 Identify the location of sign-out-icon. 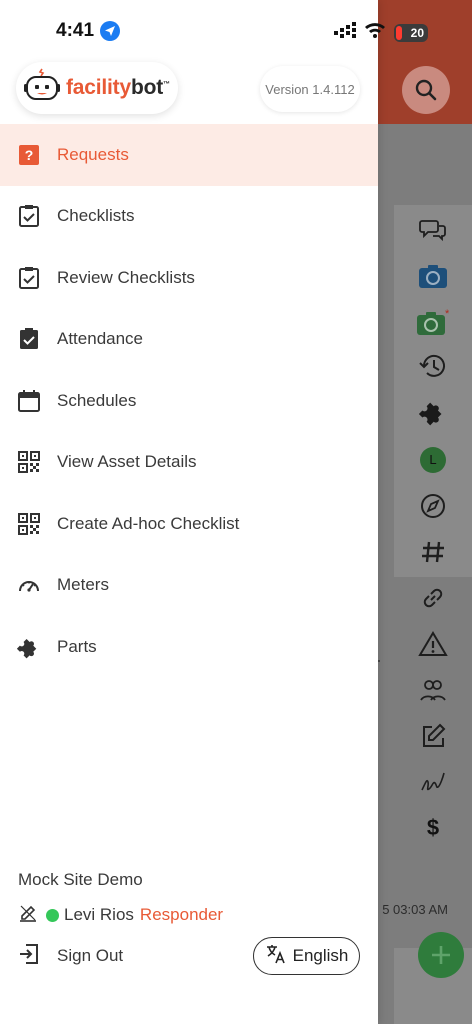
(29, 956).